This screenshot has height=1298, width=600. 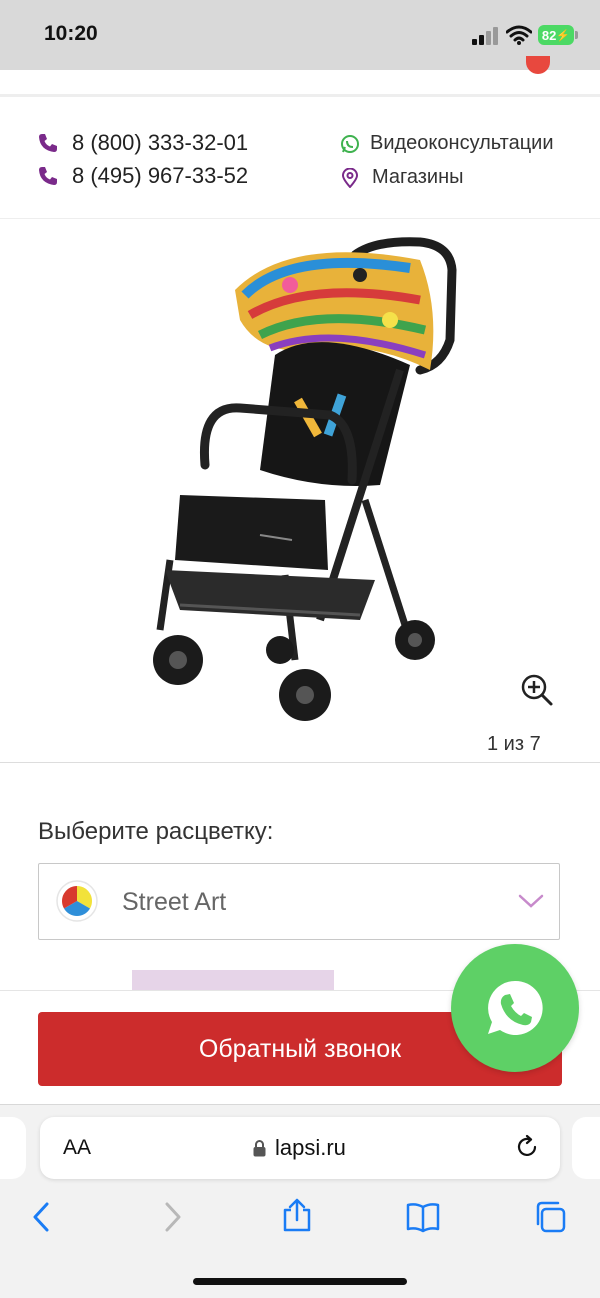 I want to click on partial-badge, so click(x=233, y=981).